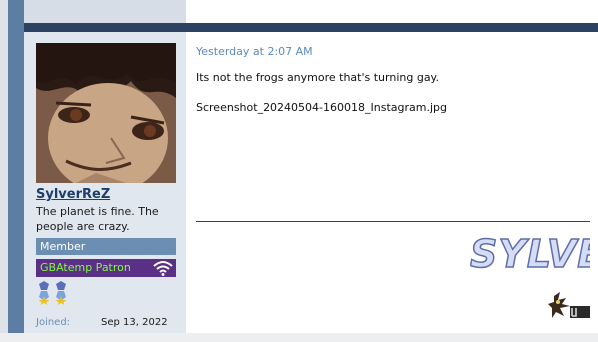  What do you see at coordinates (16, 171) in the screenshot?
I see `page-left-border` at bounding box center [16, 171].